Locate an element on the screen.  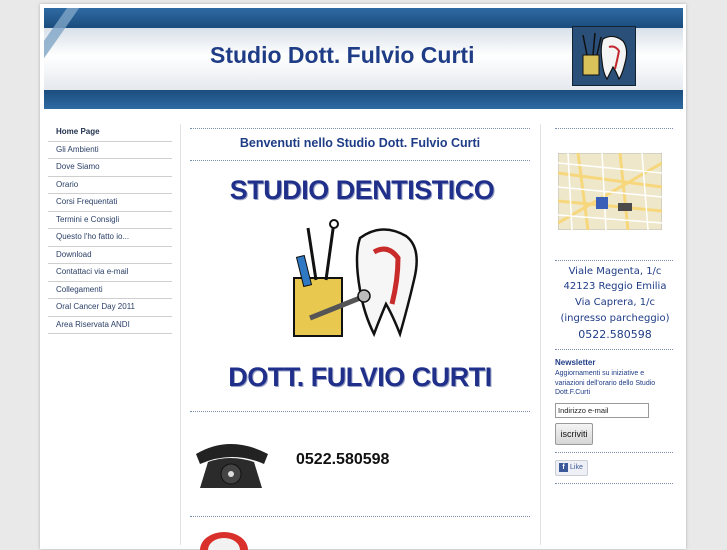
like-label: Like is located at coordinates (576, 467).